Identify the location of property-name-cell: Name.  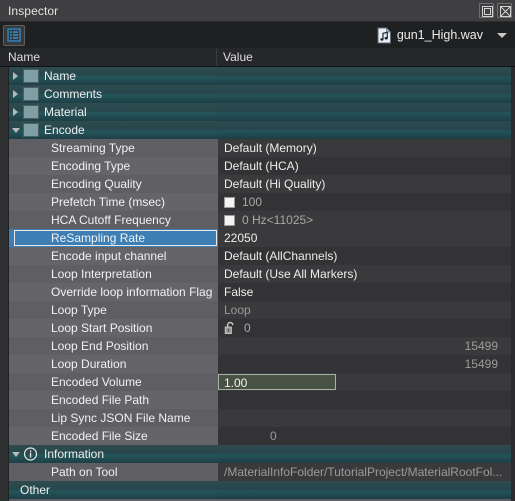
(113, 76).